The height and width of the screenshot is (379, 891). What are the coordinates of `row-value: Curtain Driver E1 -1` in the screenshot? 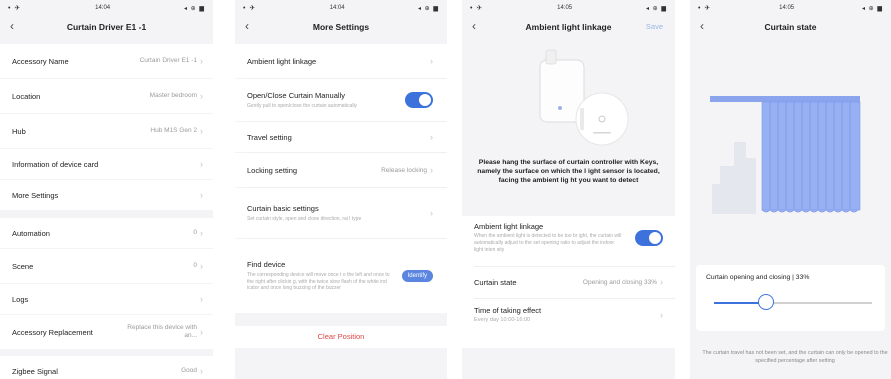 It's located at (168, 60).